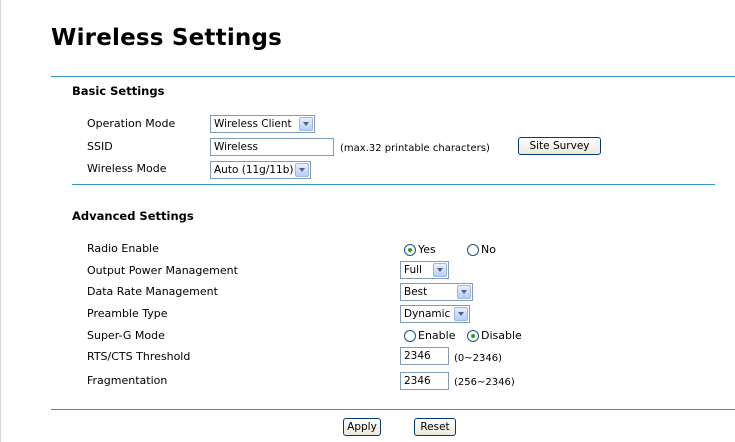  Describe the element at coordinates (133, 216) in the screenshot. I see `advanced-settings-title: Advanced Settings` at that location.